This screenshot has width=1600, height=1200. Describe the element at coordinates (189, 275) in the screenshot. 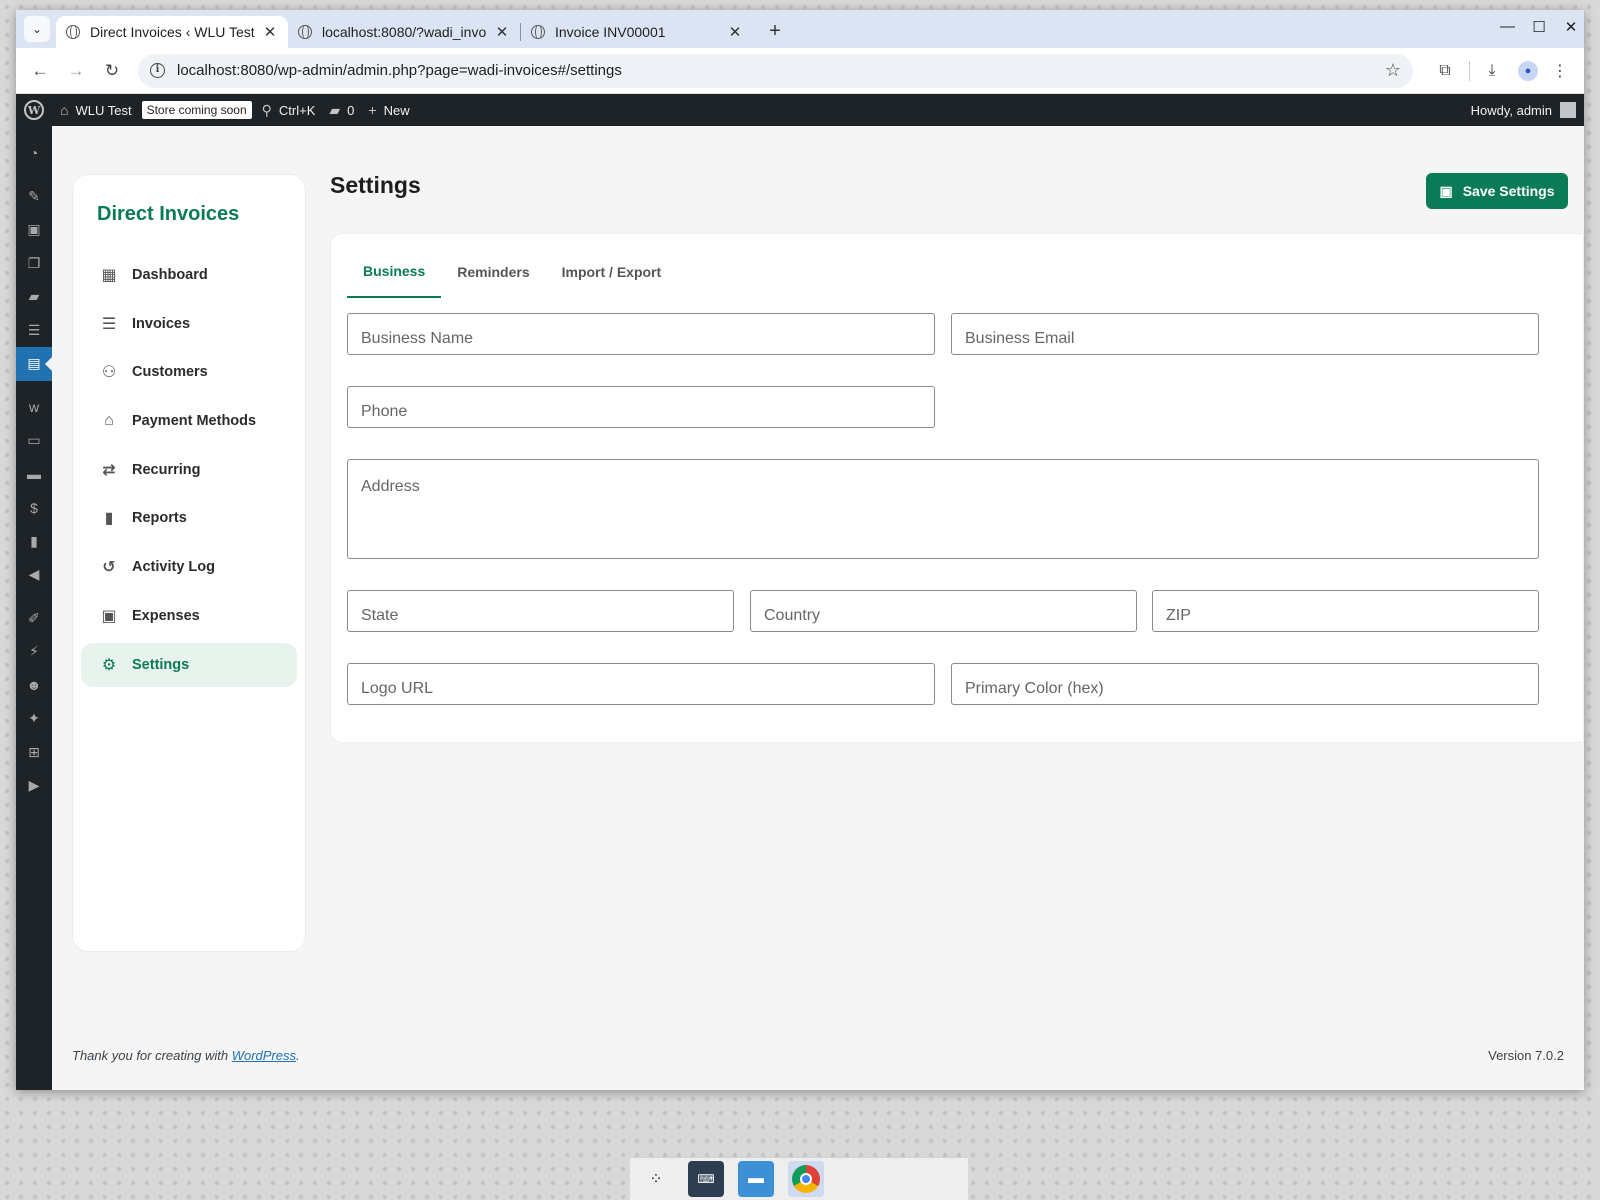

I see `nav-item-dashboard: ▦ Dashboard` at that location.